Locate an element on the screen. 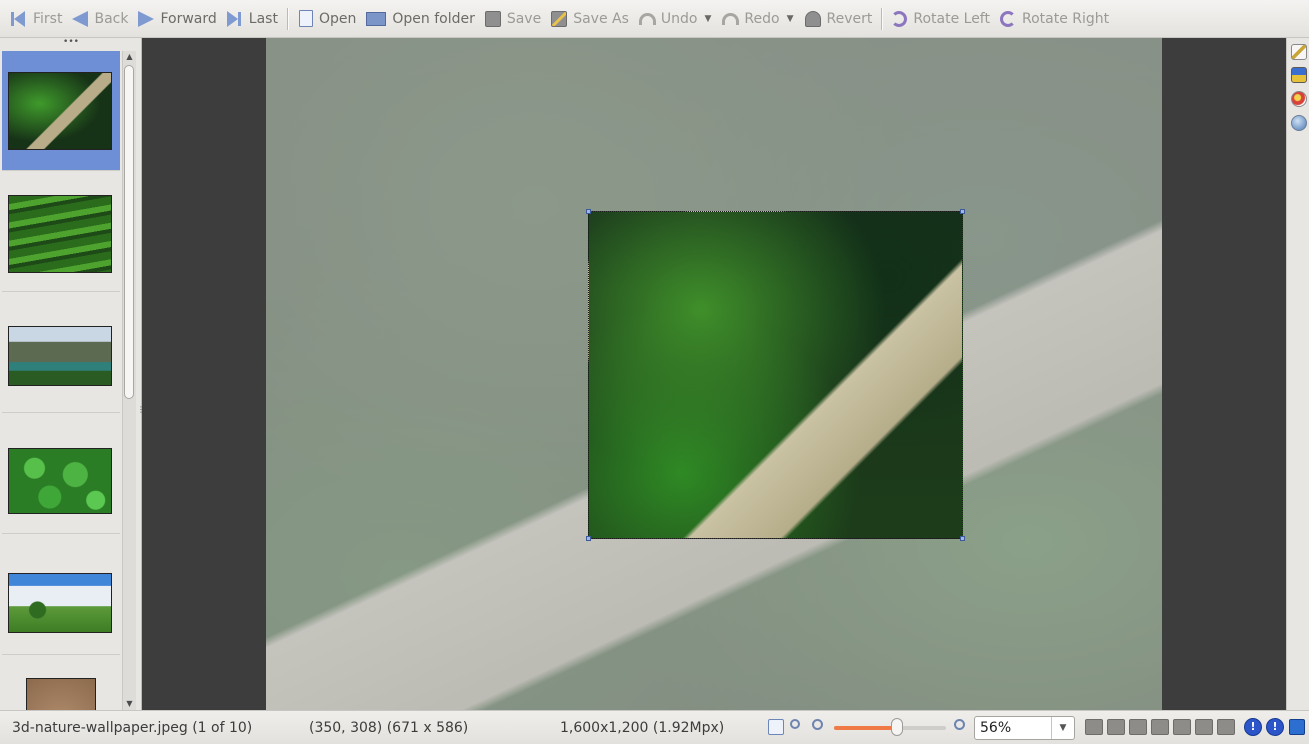 This screenshot has width=1309, height=744. pencil-floppy-icon is located at coordinates (560, 19).